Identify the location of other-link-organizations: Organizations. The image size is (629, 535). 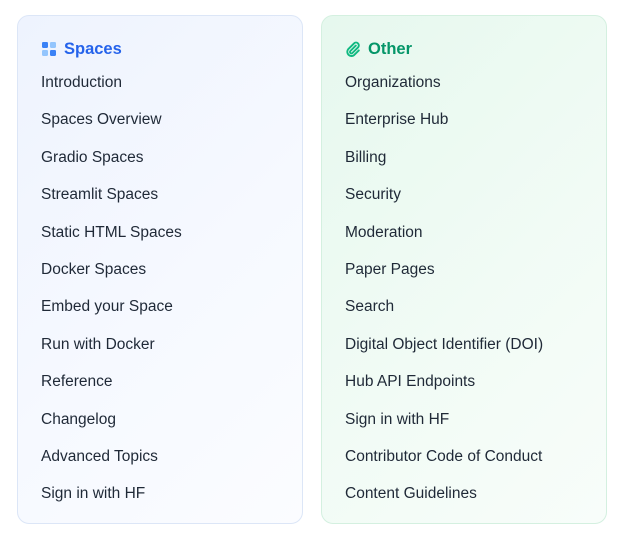
(444, 91).